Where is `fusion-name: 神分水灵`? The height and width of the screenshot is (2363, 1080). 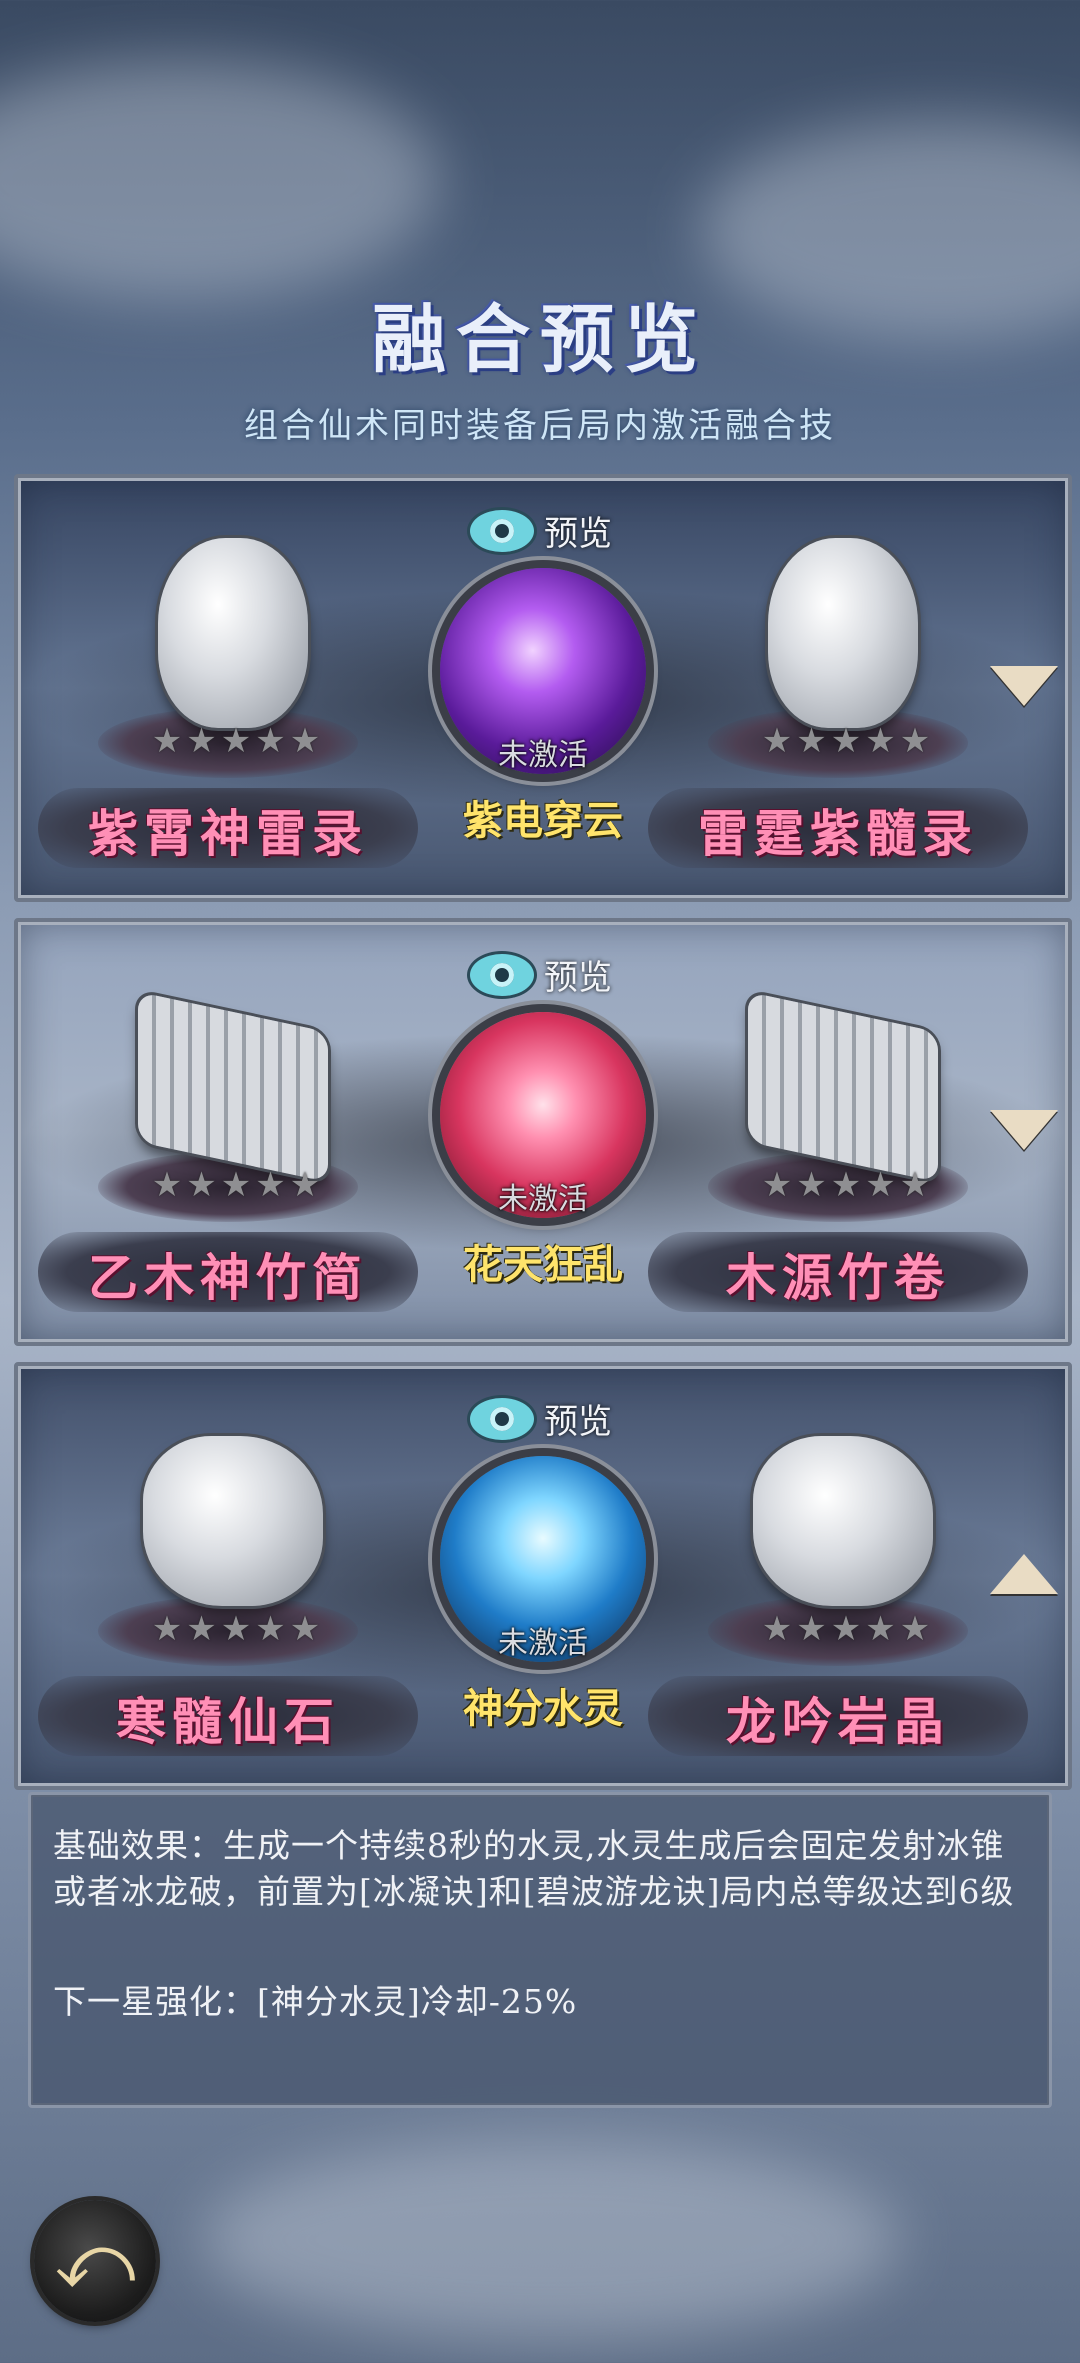
fusion-name: 神分水灵 is located at coordinates (543, 1708).